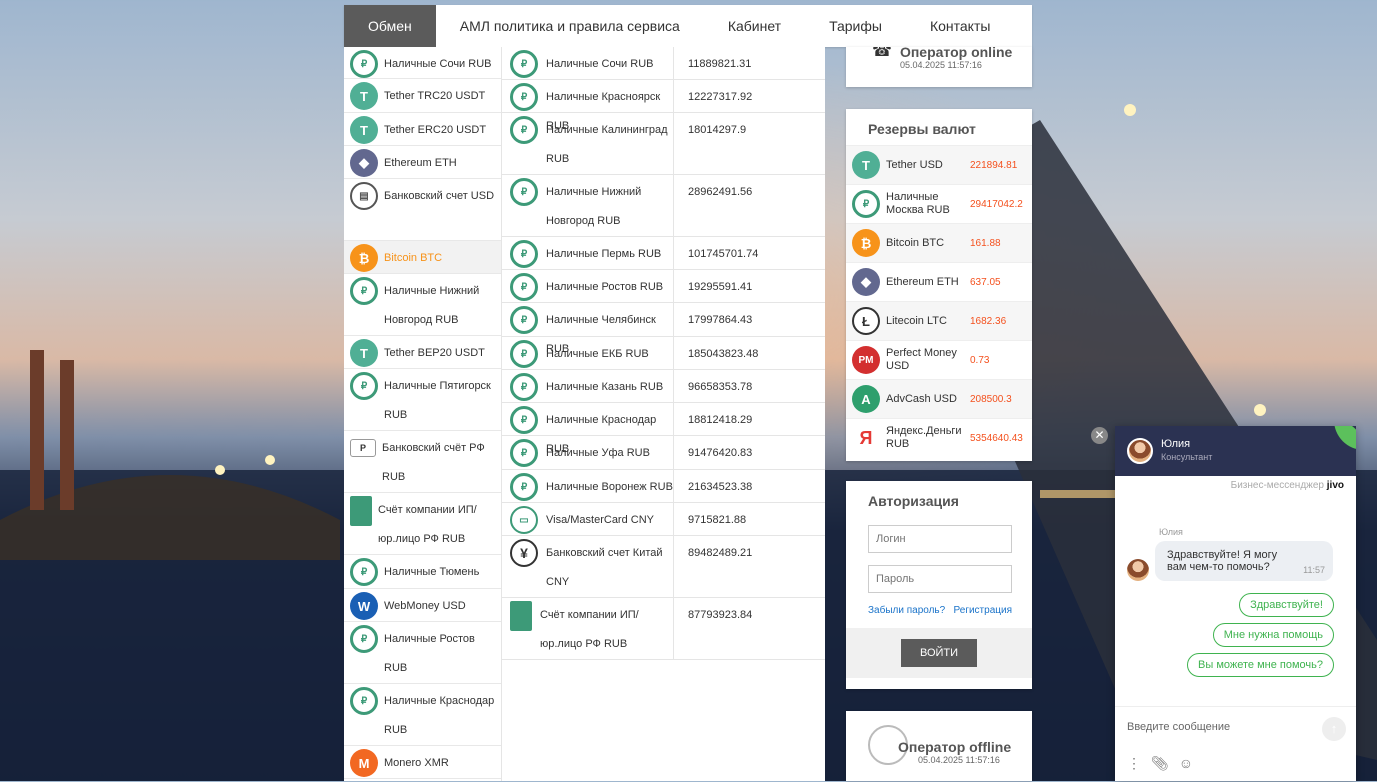 The image size is (1377, 782). I want to click on receive-currency-label: Наличные Уфа RUB, so click(598, 453).